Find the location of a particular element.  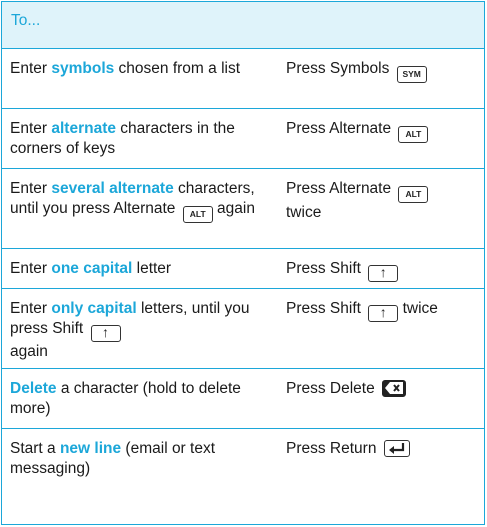

action-cell: Press Shift ↑ is located at coordinates (381, 268).